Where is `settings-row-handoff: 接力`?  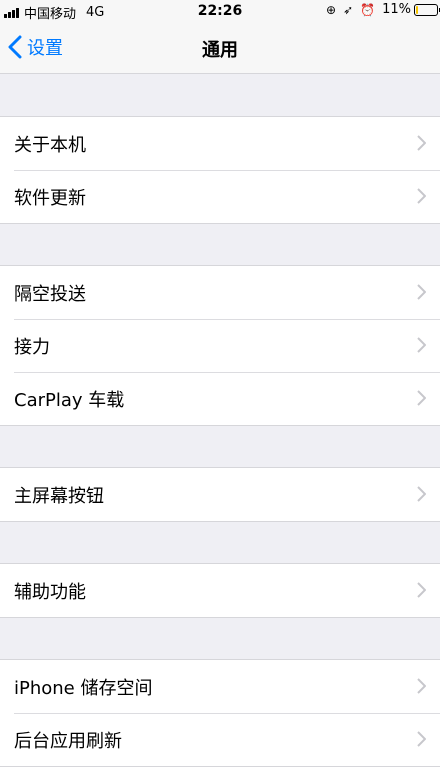
settings-row-handoff: 接力 is located at coordinates (220, 345).